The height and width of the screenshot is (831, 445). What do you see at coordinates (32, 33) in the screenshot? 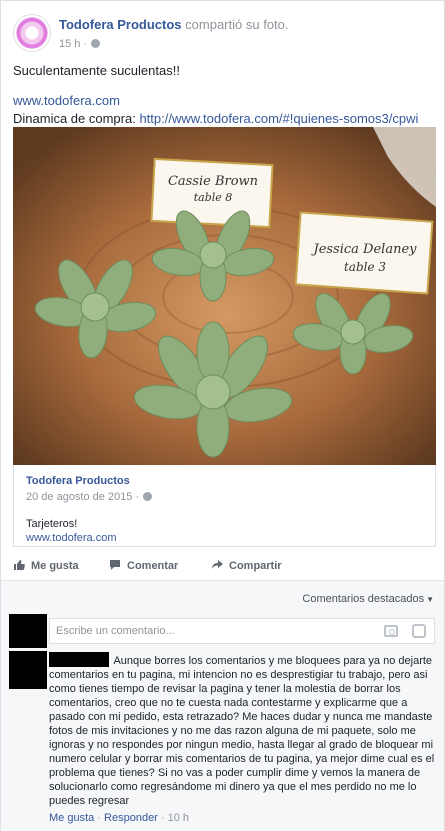
I see `page-avatar` at bounding box center [32, 33].